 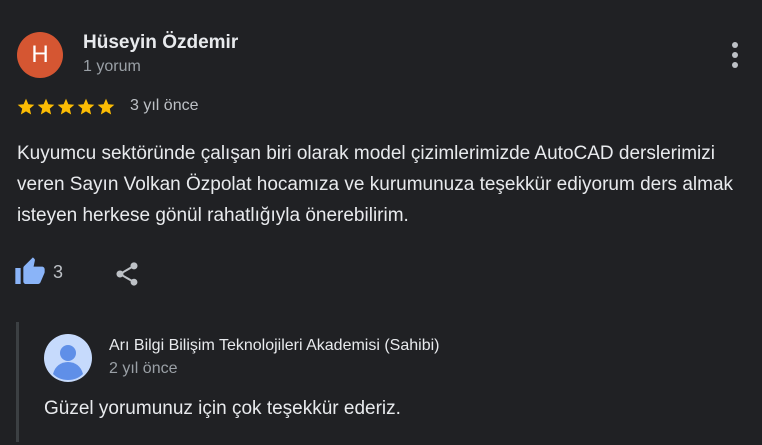 I want to click on share-icon, so click(x=127, y=274).